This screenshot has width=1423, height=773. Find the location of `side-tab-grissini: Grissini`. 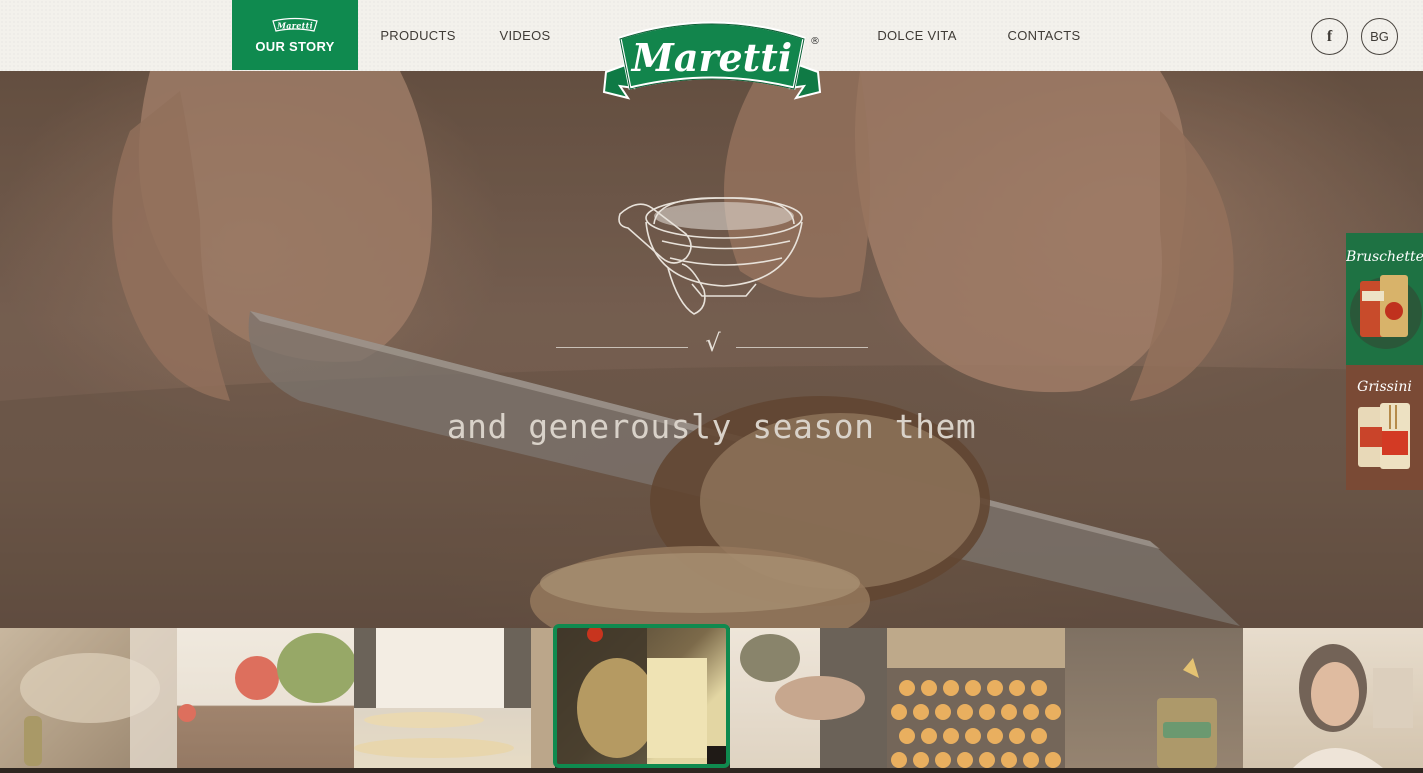

side-tab-grissini: Grissini is located at coordinates (1384, 427).